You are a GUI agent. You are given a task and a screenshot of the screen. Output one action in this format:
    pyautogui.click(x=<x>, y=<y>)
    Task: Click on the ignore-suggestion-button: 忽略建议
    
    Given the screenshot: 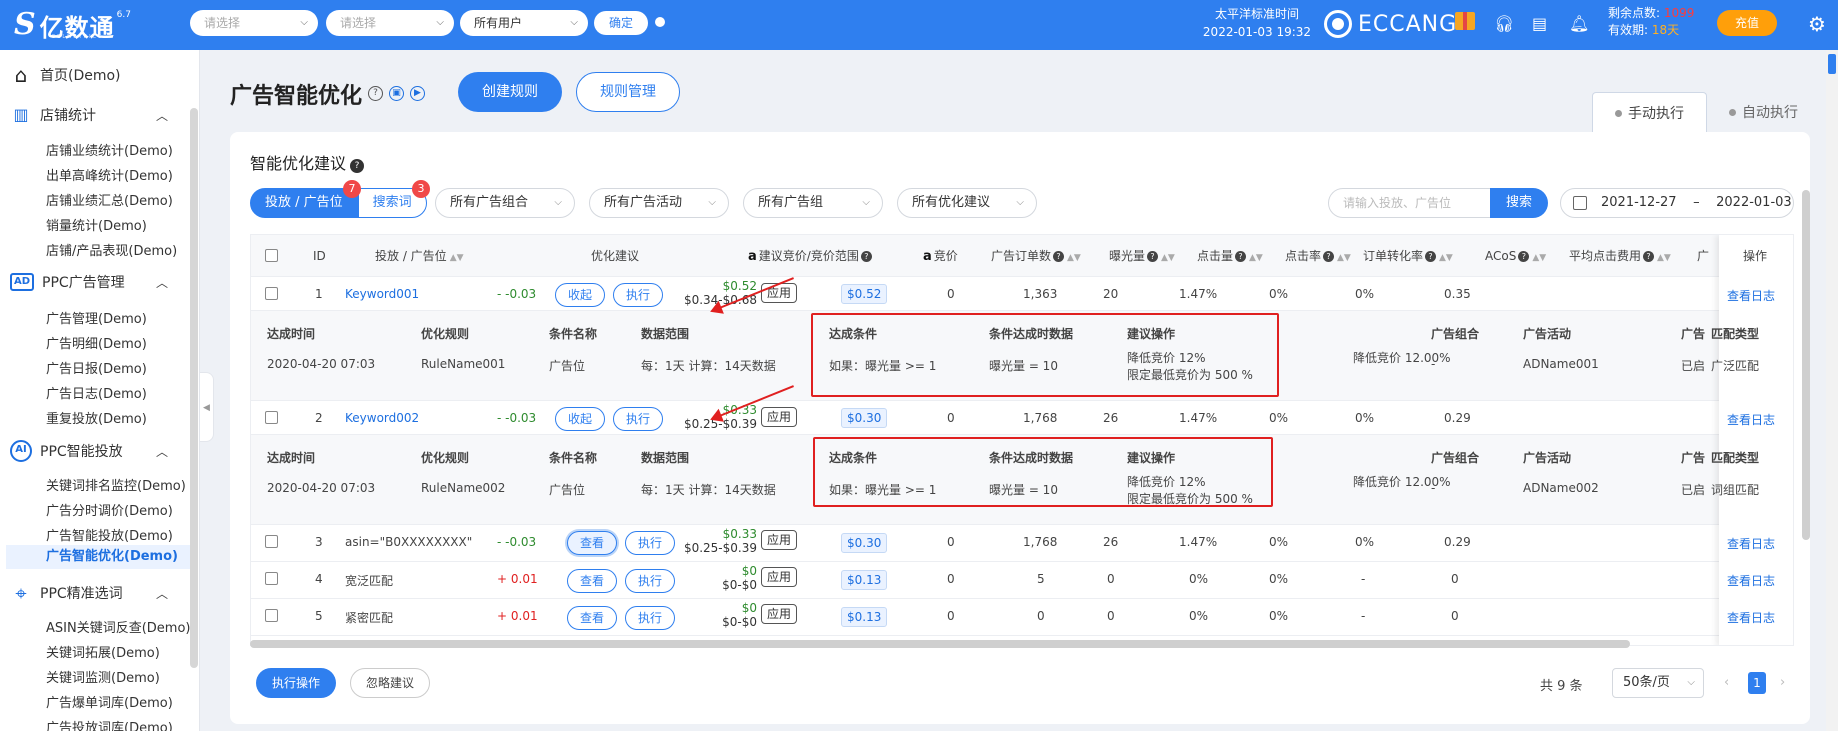 What is the action you would take?
    pyautogui.click(x=390, y=683)
    